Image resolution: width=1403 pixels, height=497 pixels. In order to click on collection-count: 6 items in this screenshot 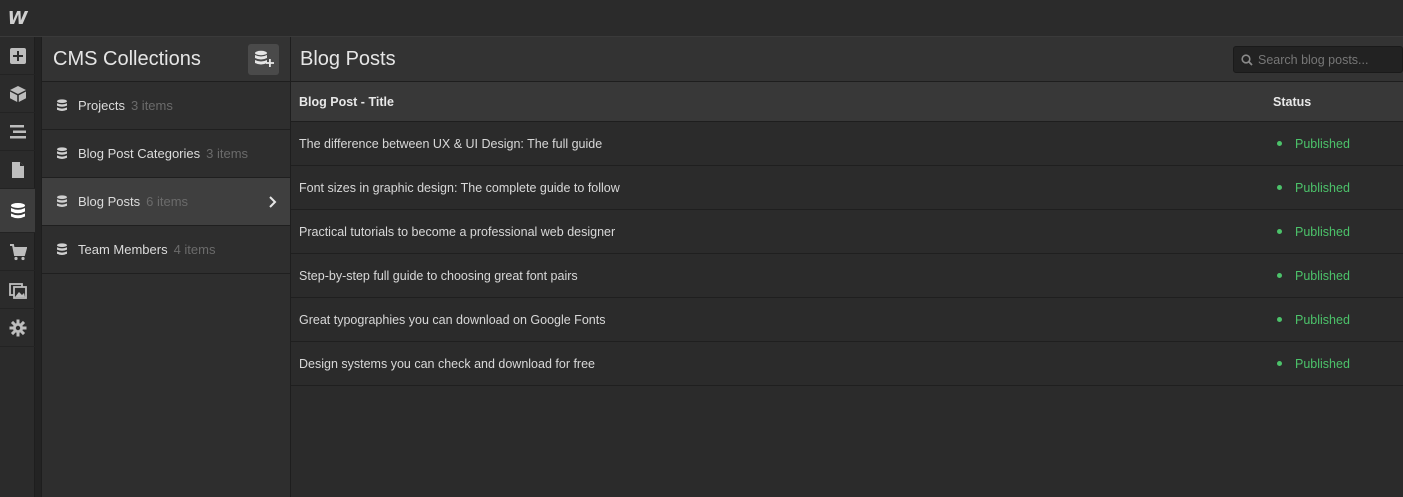, I will do `click(167, 201)`.